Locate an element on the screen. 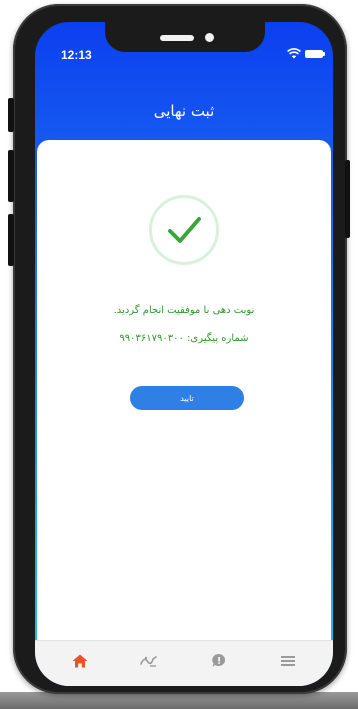 The width and height of the screenshot is (358, 709). power-button is located at coordinates (347, 199).